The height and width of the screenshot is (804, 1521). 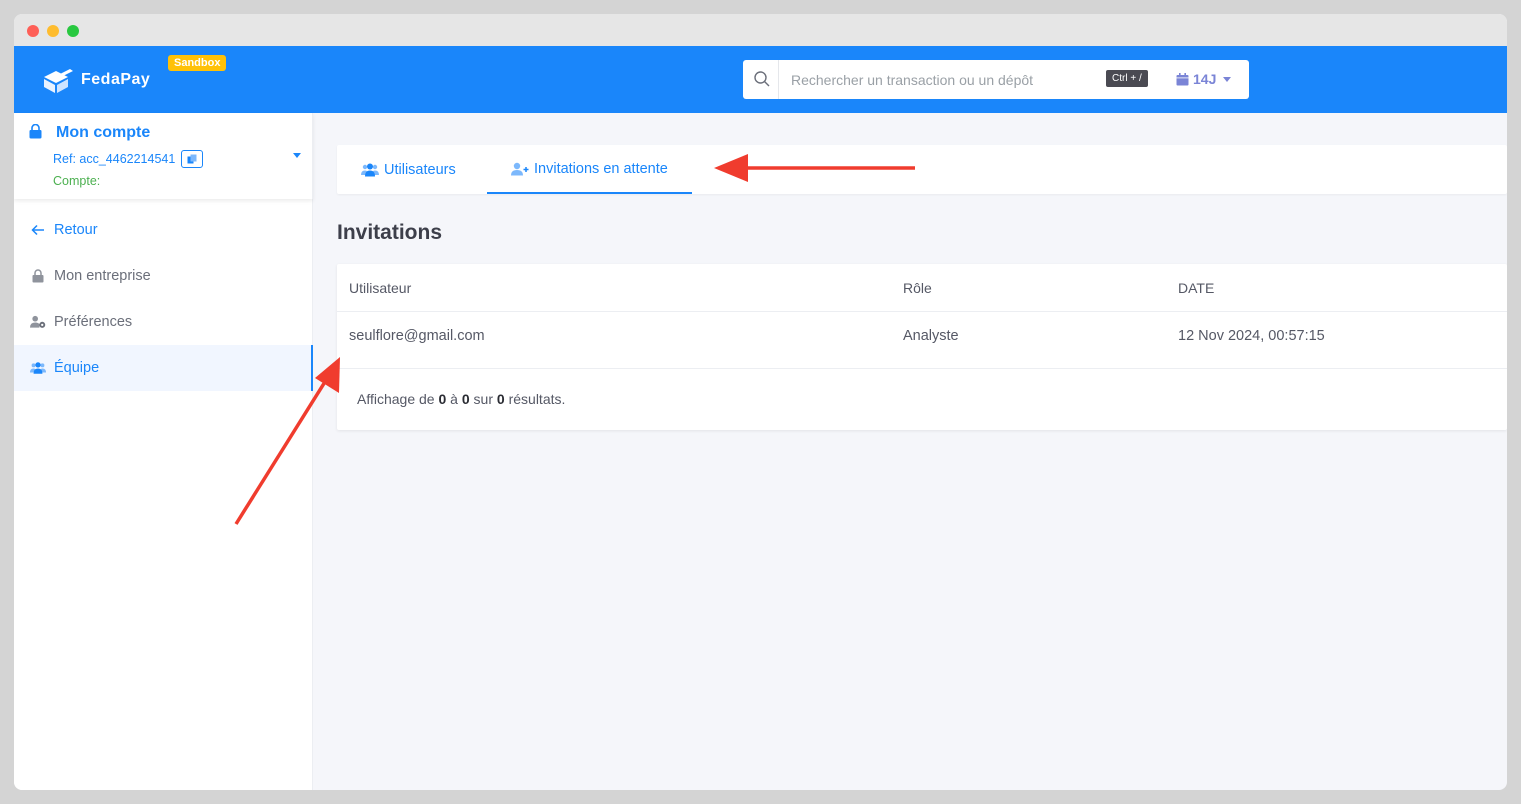 What do you see at coordinates (520, 168) in the screenshot?
I see `user-plus-icon` at bounding box center [520, 168].